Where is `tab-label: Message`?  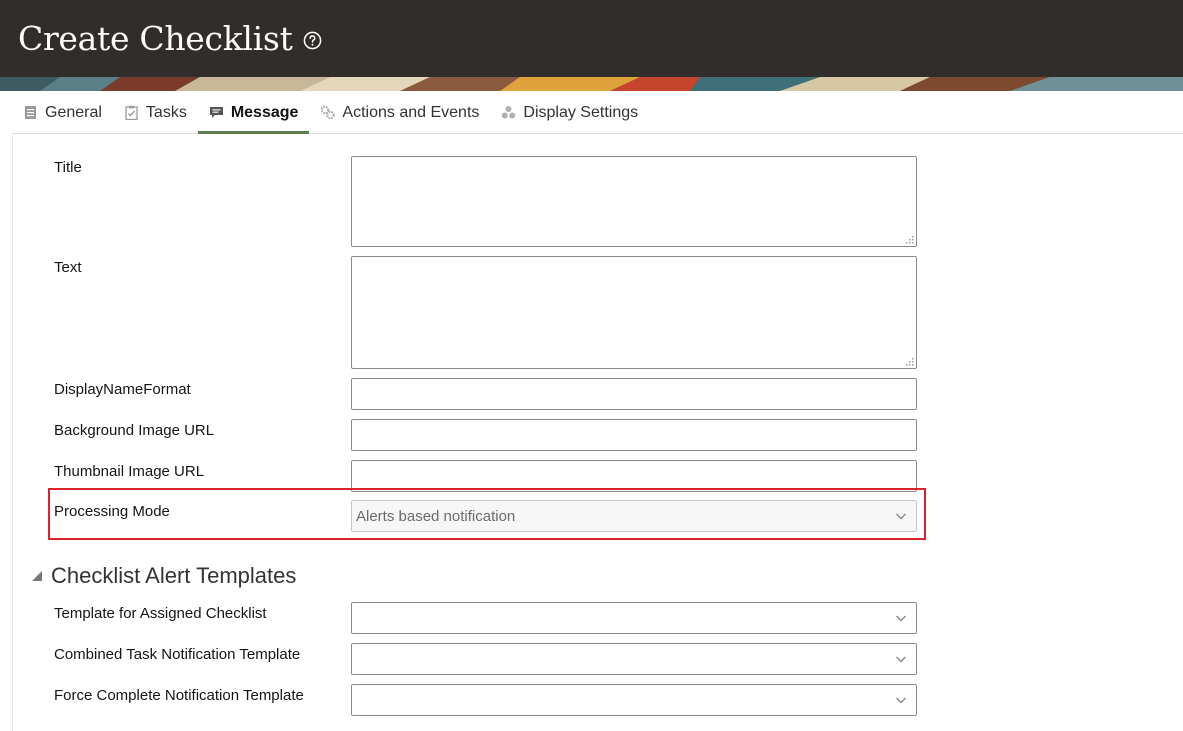
tab-label: Message is located at coordinates (264, 112).